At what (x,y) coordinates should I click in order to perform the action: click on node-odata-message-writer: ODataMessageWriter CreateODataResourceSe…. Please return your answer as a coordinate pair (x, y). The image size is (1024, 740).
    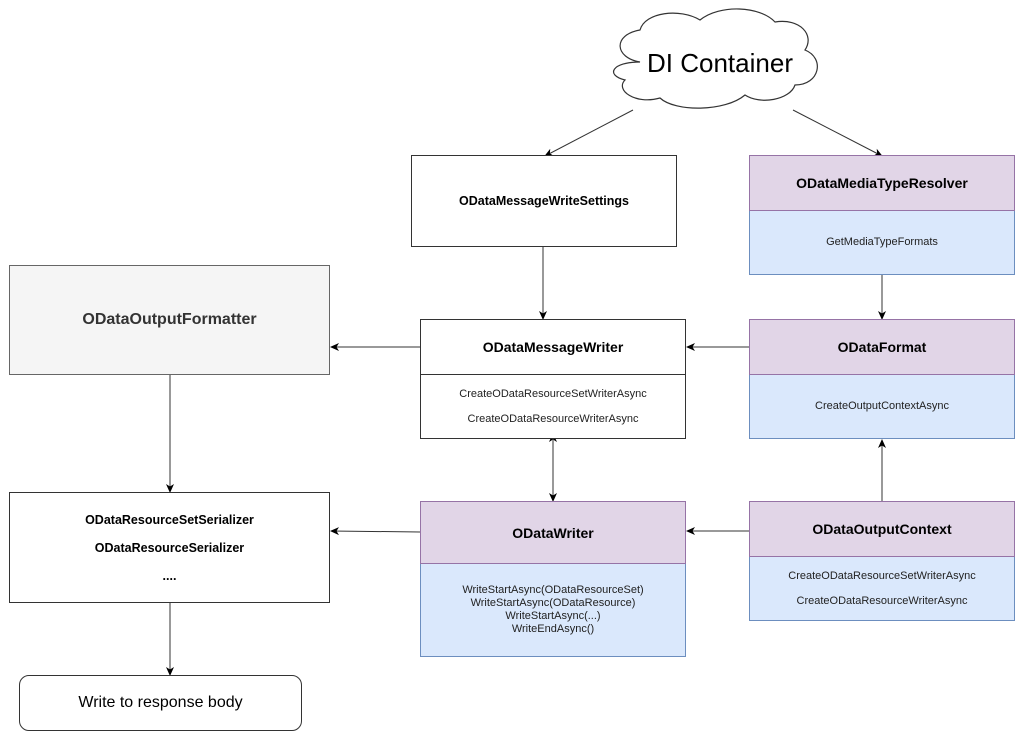
    Looking at the image, I should click on (553, 379).